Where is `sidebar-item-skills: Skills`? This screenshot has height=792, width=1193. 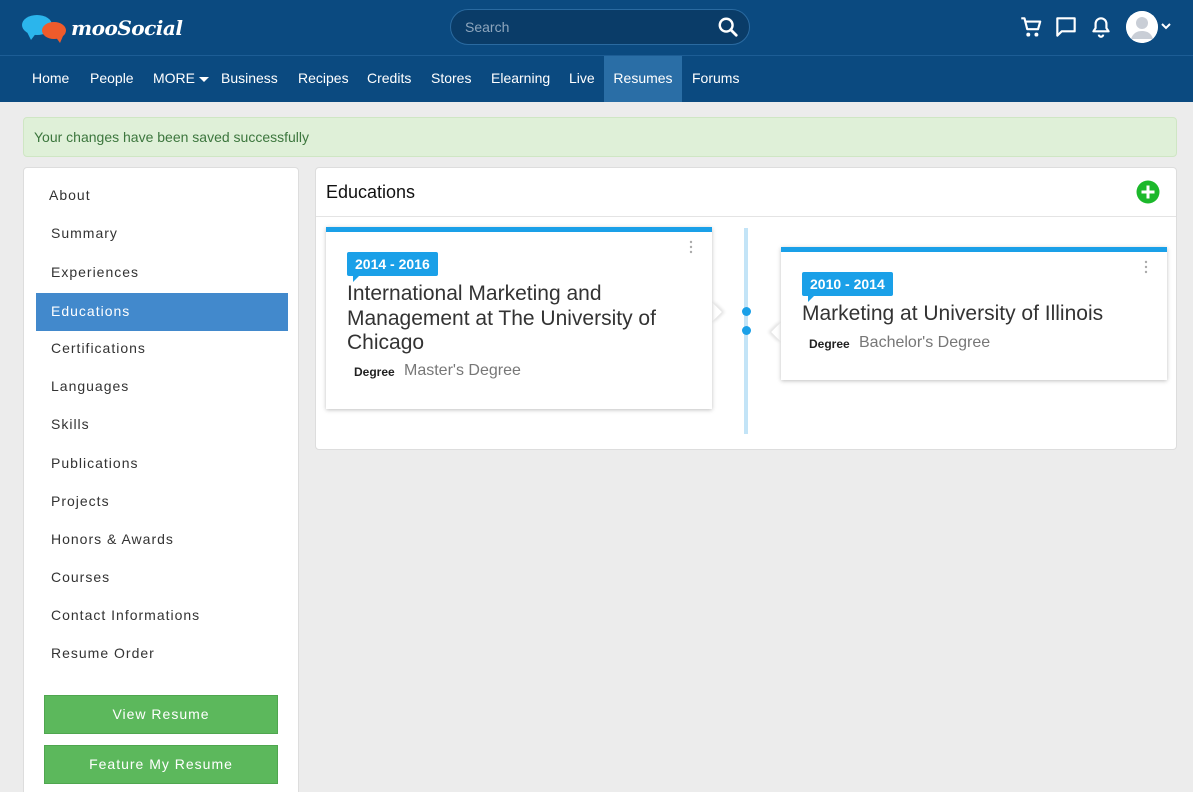
sidebar-item-skills: Skills is located at coordinates (162, 425).